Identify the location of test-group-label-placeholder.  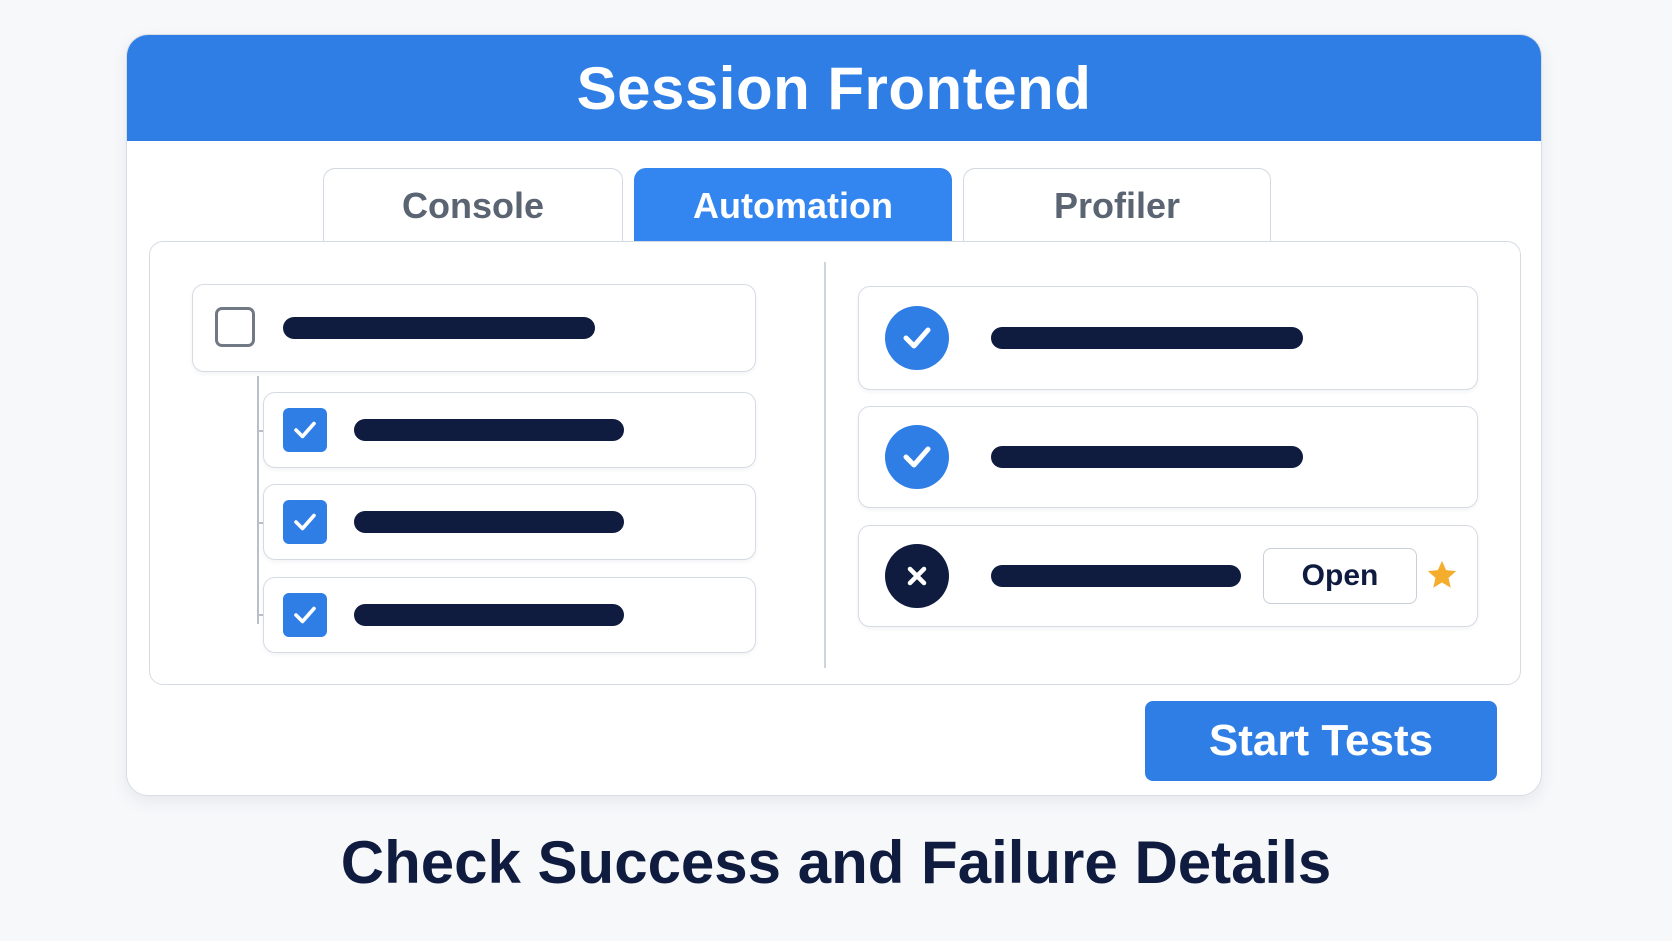
(439, 328).